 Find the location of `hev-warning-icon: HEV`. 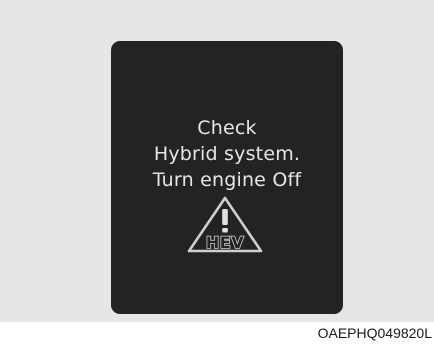

hev-warning-icon: HEV is located at coordinates (225, 224).